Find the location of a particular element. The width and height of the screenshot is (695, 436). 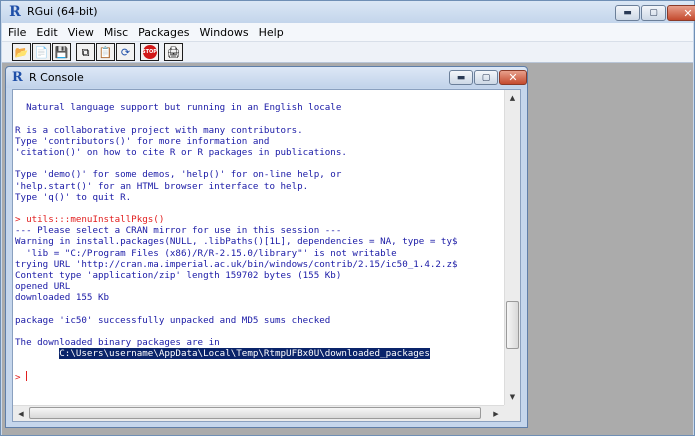

scroll-right-arrow: ▶ is located at coordinates (496, 413).